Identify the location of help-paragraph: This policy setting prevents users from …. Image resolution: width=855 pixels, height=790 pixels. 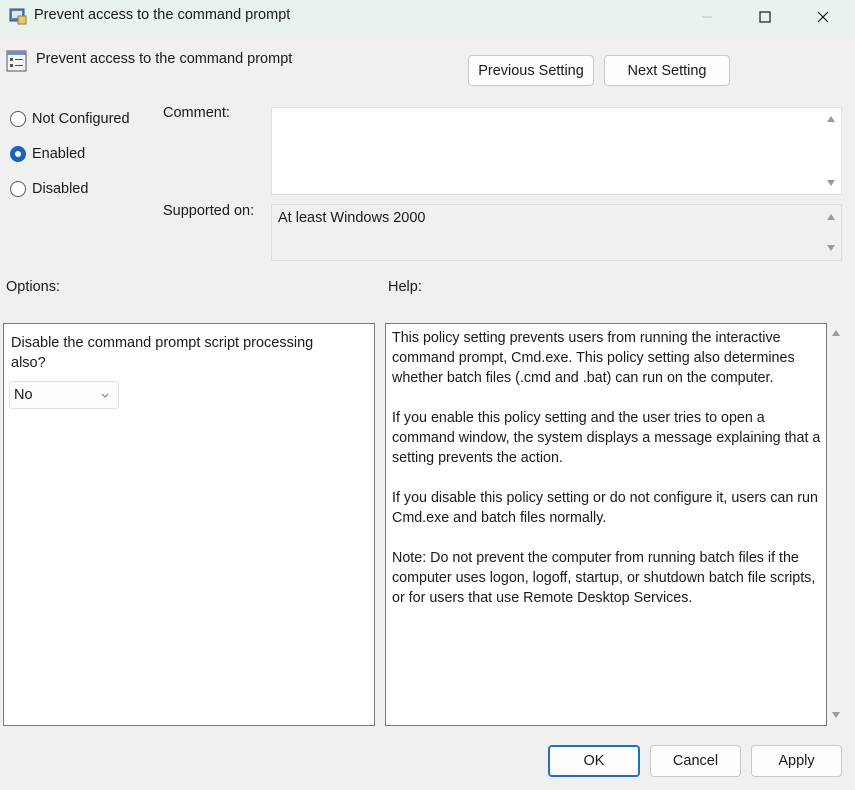
(593, 358).